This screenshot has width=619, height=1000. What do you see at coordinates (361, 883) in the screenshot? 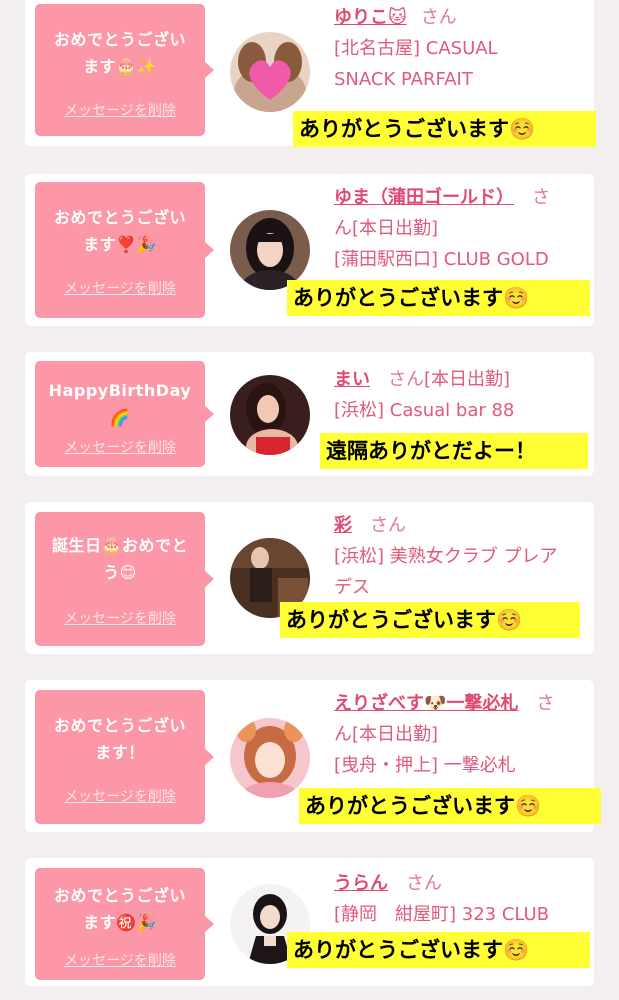
I see `user-name-link: うらん` at bounding box center [361, 883].